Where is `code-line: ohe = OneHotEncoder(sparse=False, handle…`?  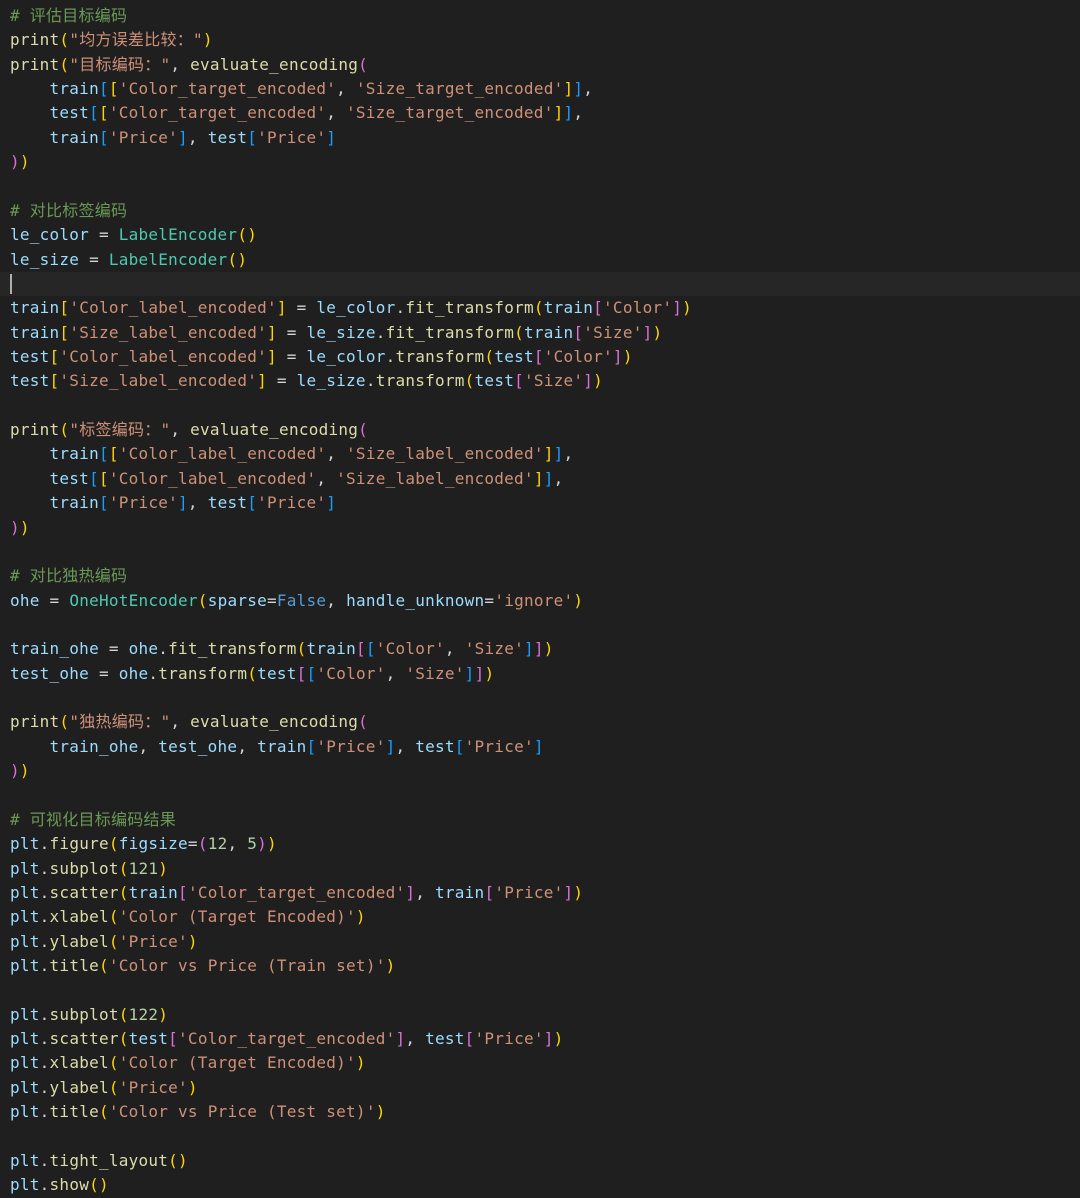 code-line: ohe = OneHotEncoder(sparse=False, handle… is located at coordinates (540, 601).